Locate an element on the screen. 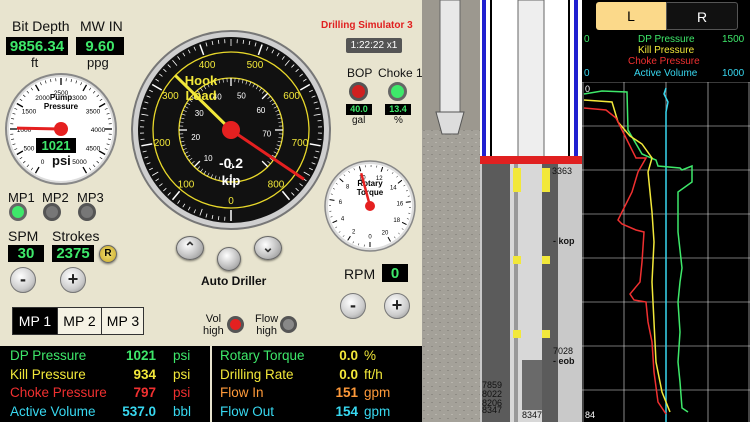  scale-right: 1500 is located at coordinates (733, 39).